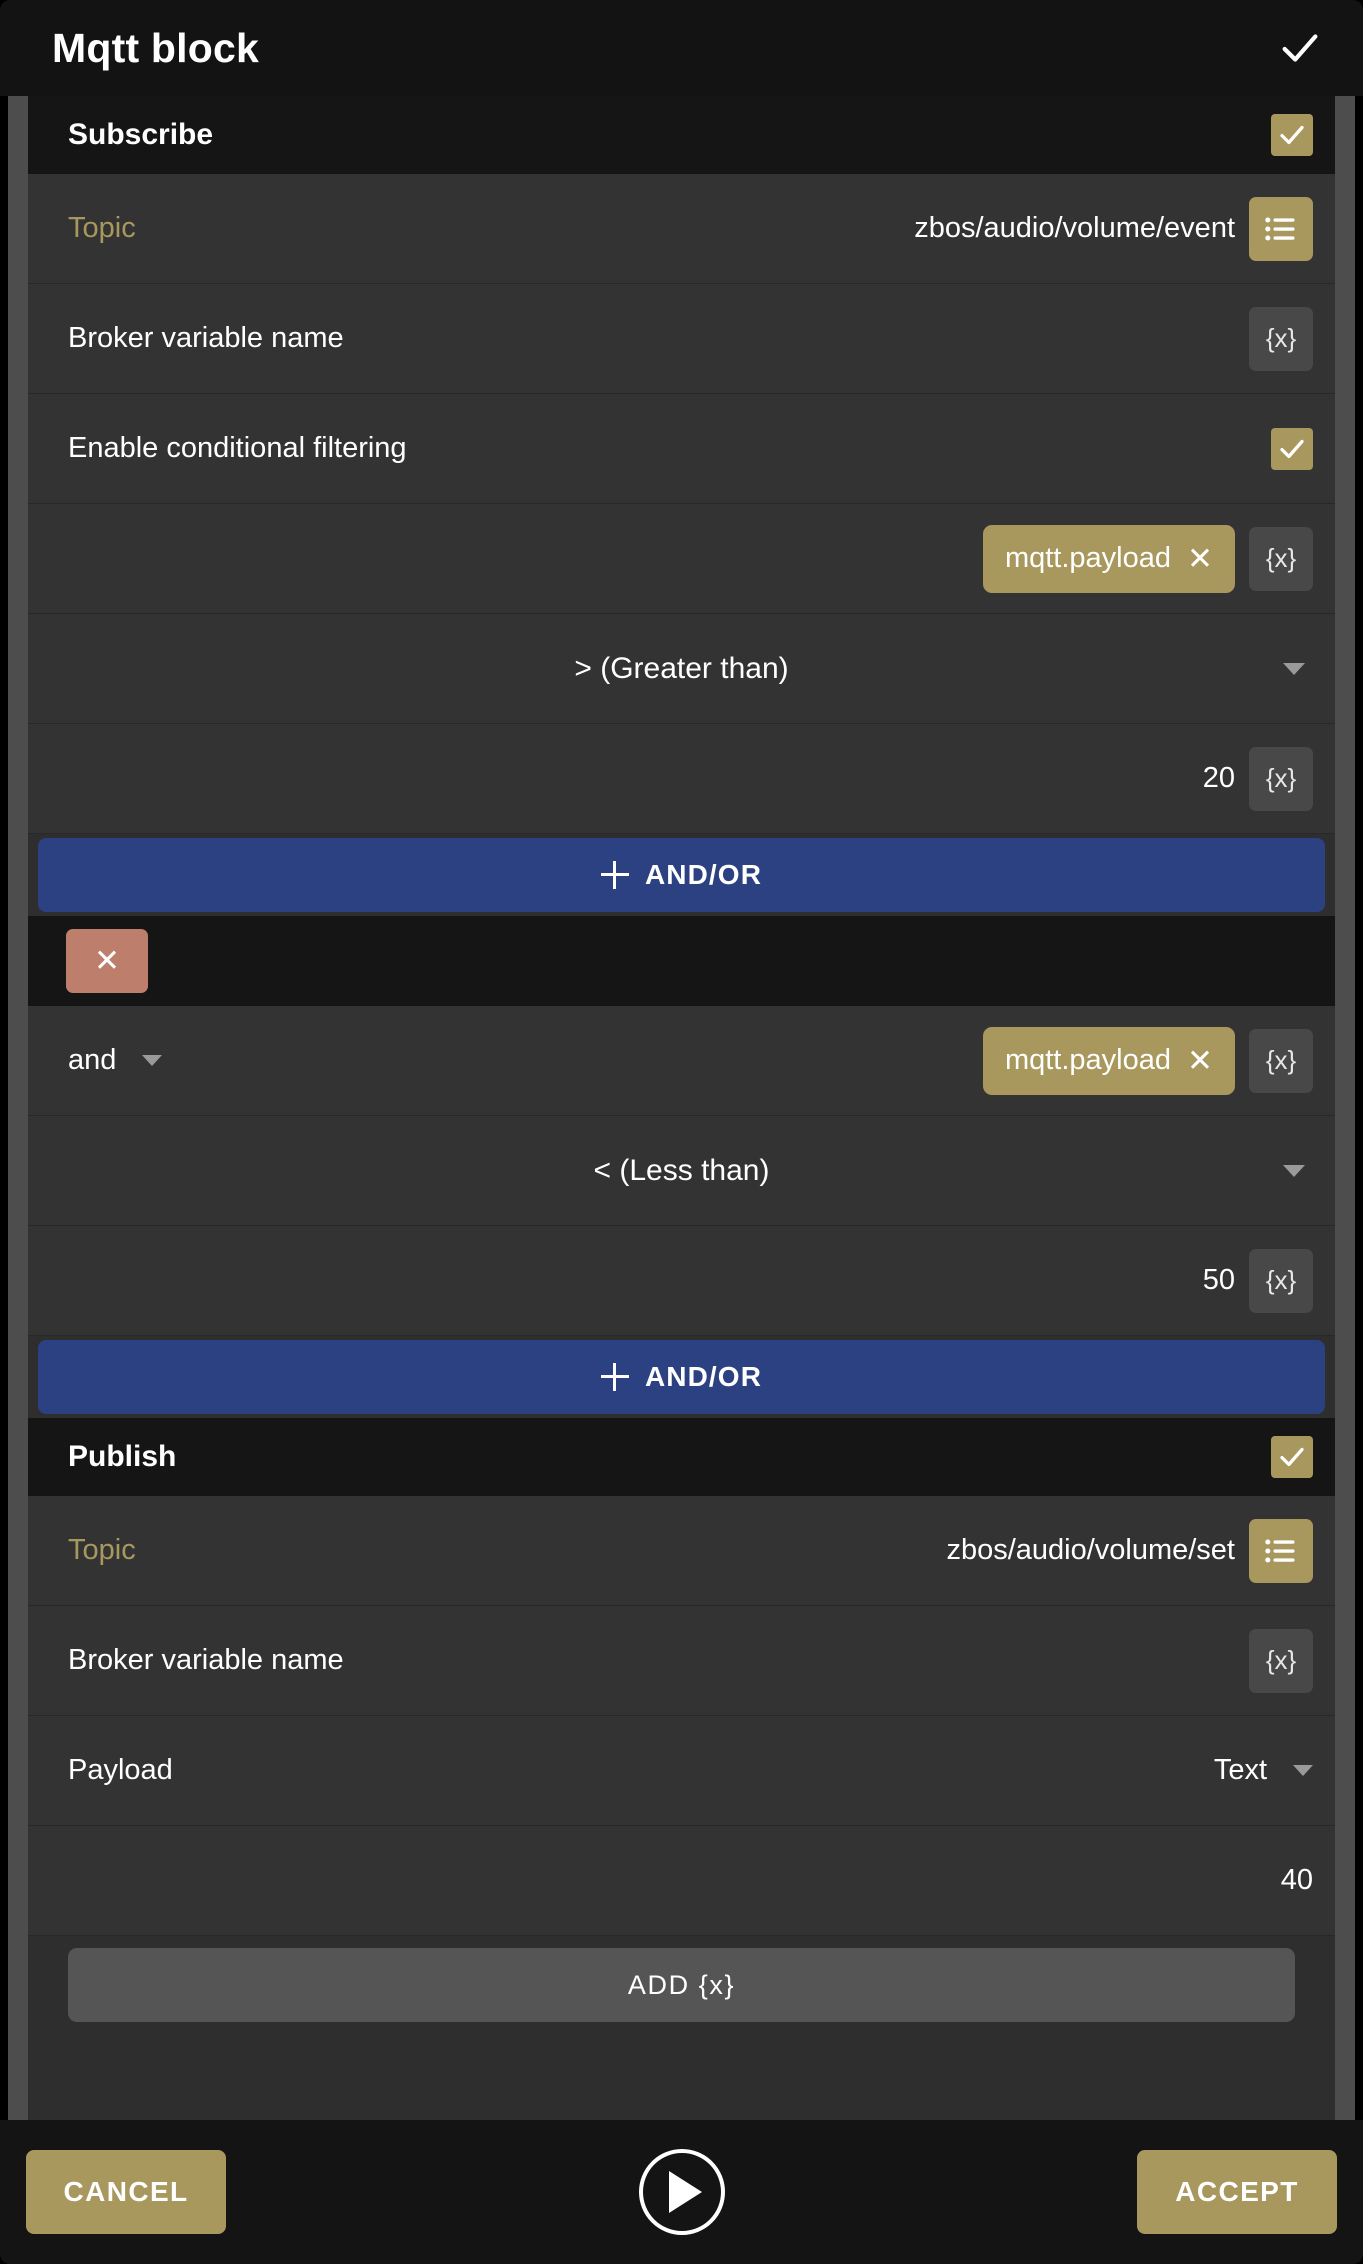  I want to click on condition-1-value: 20, so click(1219, 778).